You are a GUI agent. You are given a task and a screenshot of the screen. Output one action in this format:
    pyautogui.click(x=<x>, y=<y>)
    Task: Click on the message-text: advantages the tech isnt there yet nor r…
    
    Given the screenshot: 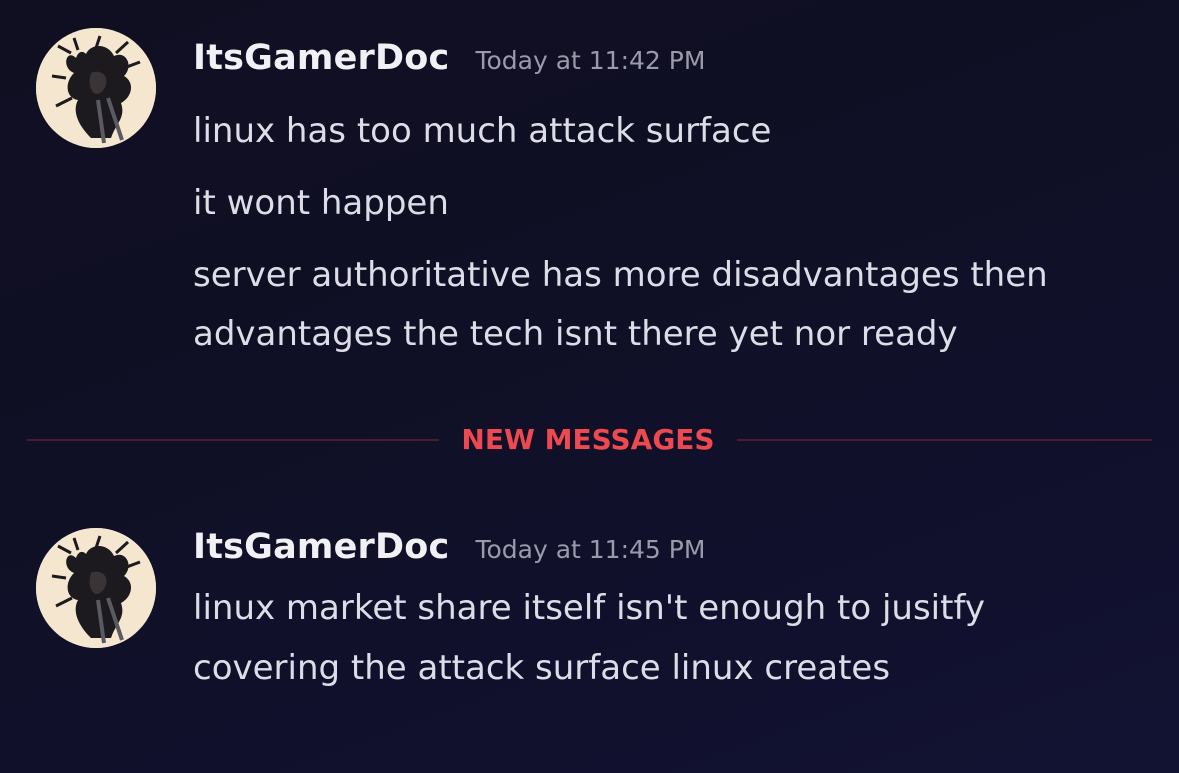 What is the action you would take?
    pyautogui.click(x=575, y=334)
    